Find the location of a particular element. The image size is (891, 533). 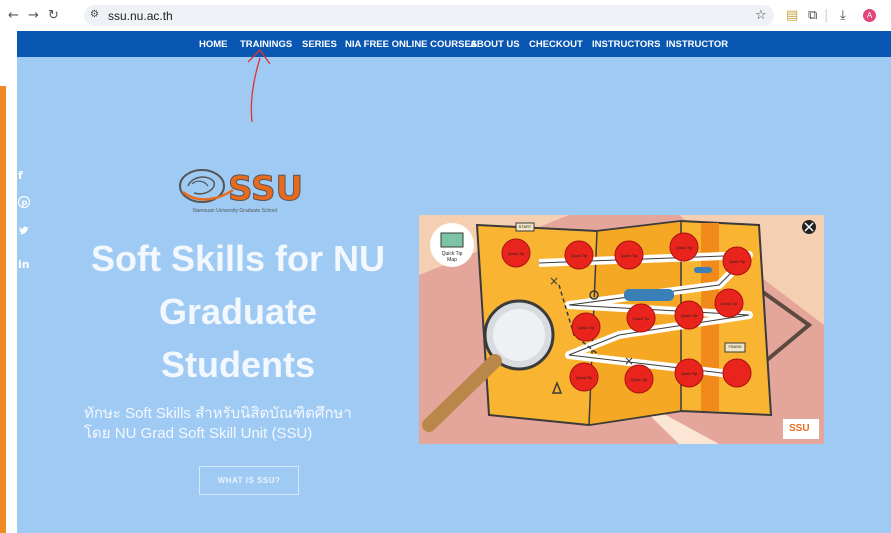

hero-title-line-3: Students is located at coordinates (237, 364).